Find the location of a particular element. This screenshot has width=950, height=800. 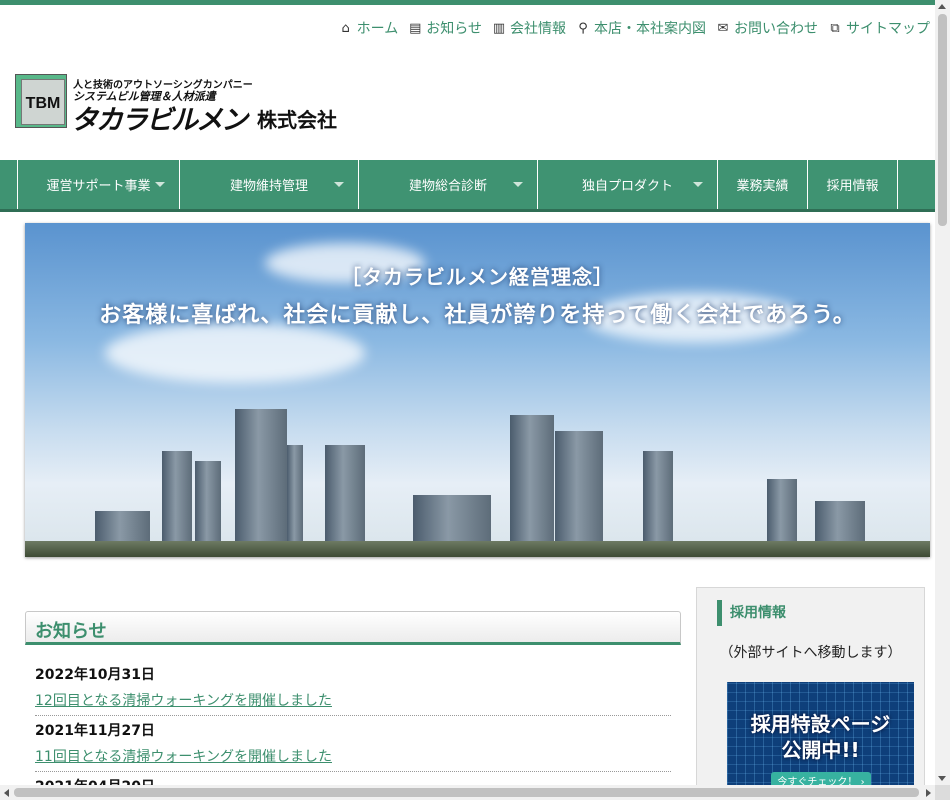

home-icon: ⌂ is located at coordinates (345, 28).